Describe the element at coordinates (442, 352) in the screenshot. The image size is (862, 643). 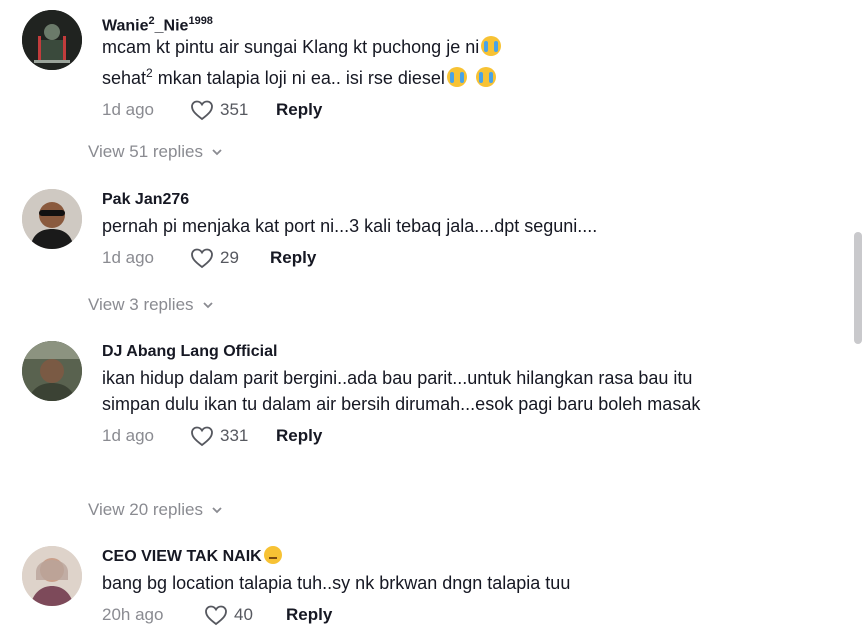
I see `comment-username: DJ Abang Lang Official` at that location.